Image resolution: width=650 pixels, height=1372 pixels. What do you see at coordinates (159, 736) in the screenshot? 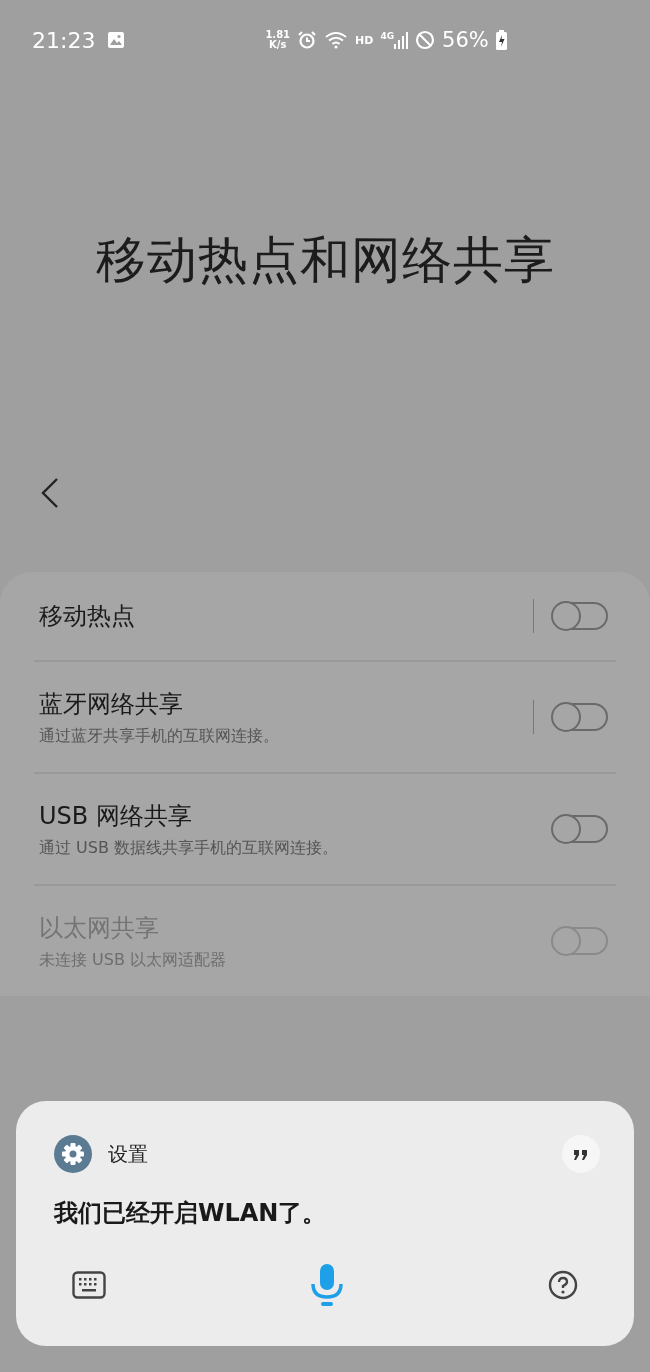
I see `setting-description: 通过蓝牙共享手机的互联网连接。` at bounding box center [159, 736].